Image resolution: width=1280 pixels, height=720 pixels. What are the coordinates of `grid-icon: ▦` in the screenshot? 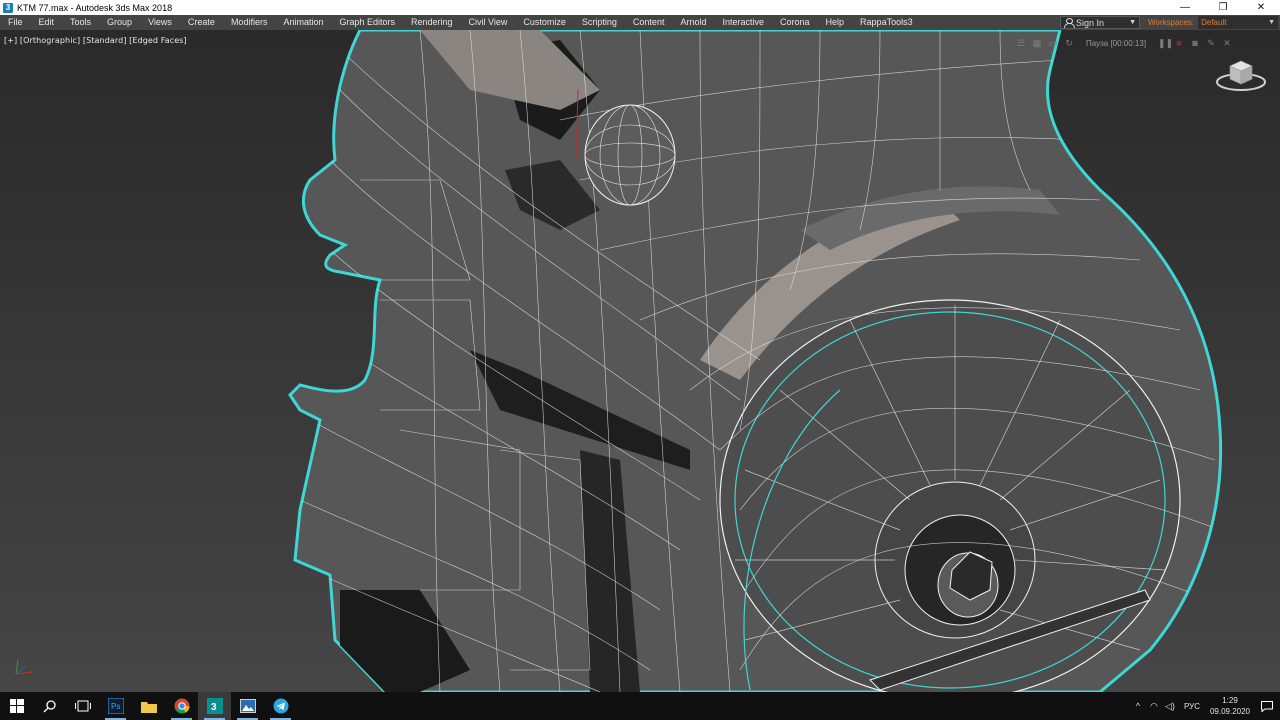 It's located at (1037, 43).